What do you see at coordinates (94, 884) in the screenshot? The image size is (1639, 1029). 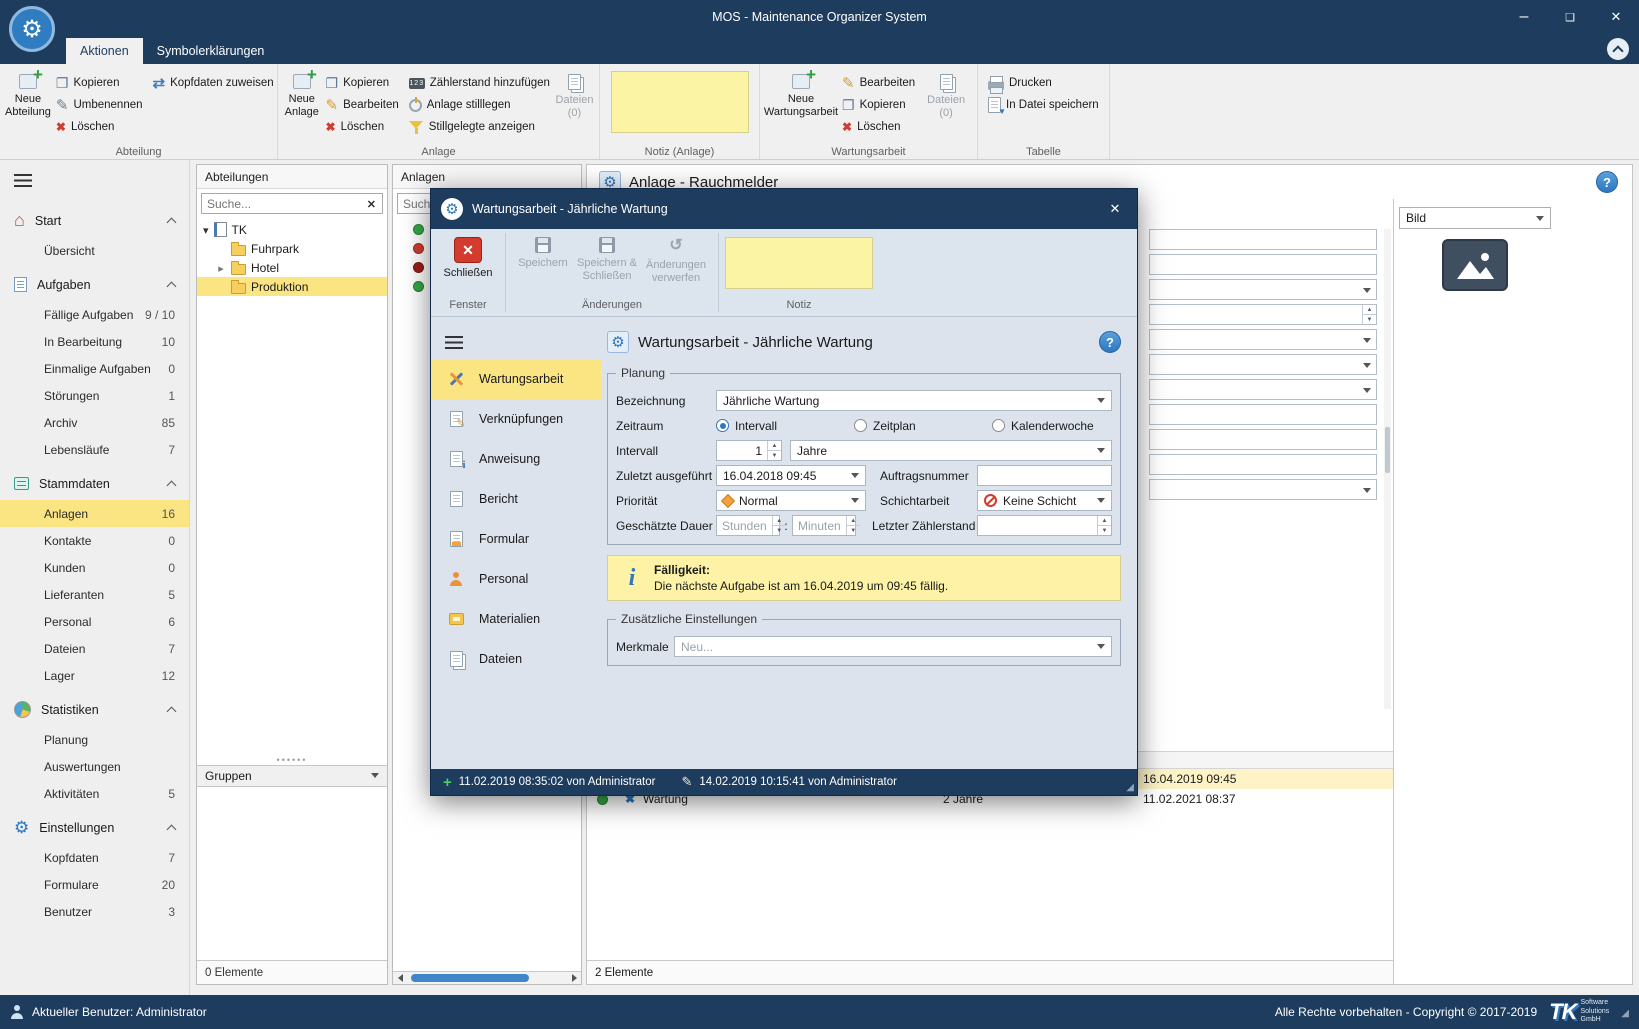 I see `sidebar-item-formulare: Formulare 20` at bounding box center [94, 884].